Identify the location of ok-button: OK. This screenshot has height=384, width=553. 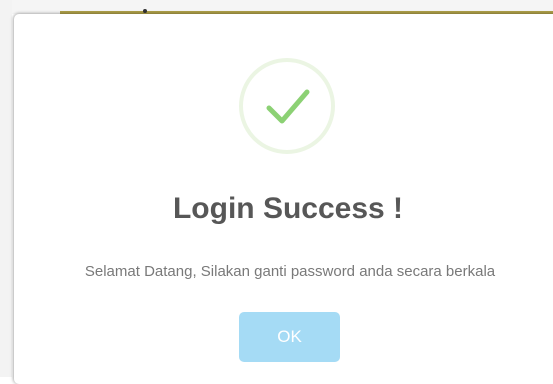
(289, 337).